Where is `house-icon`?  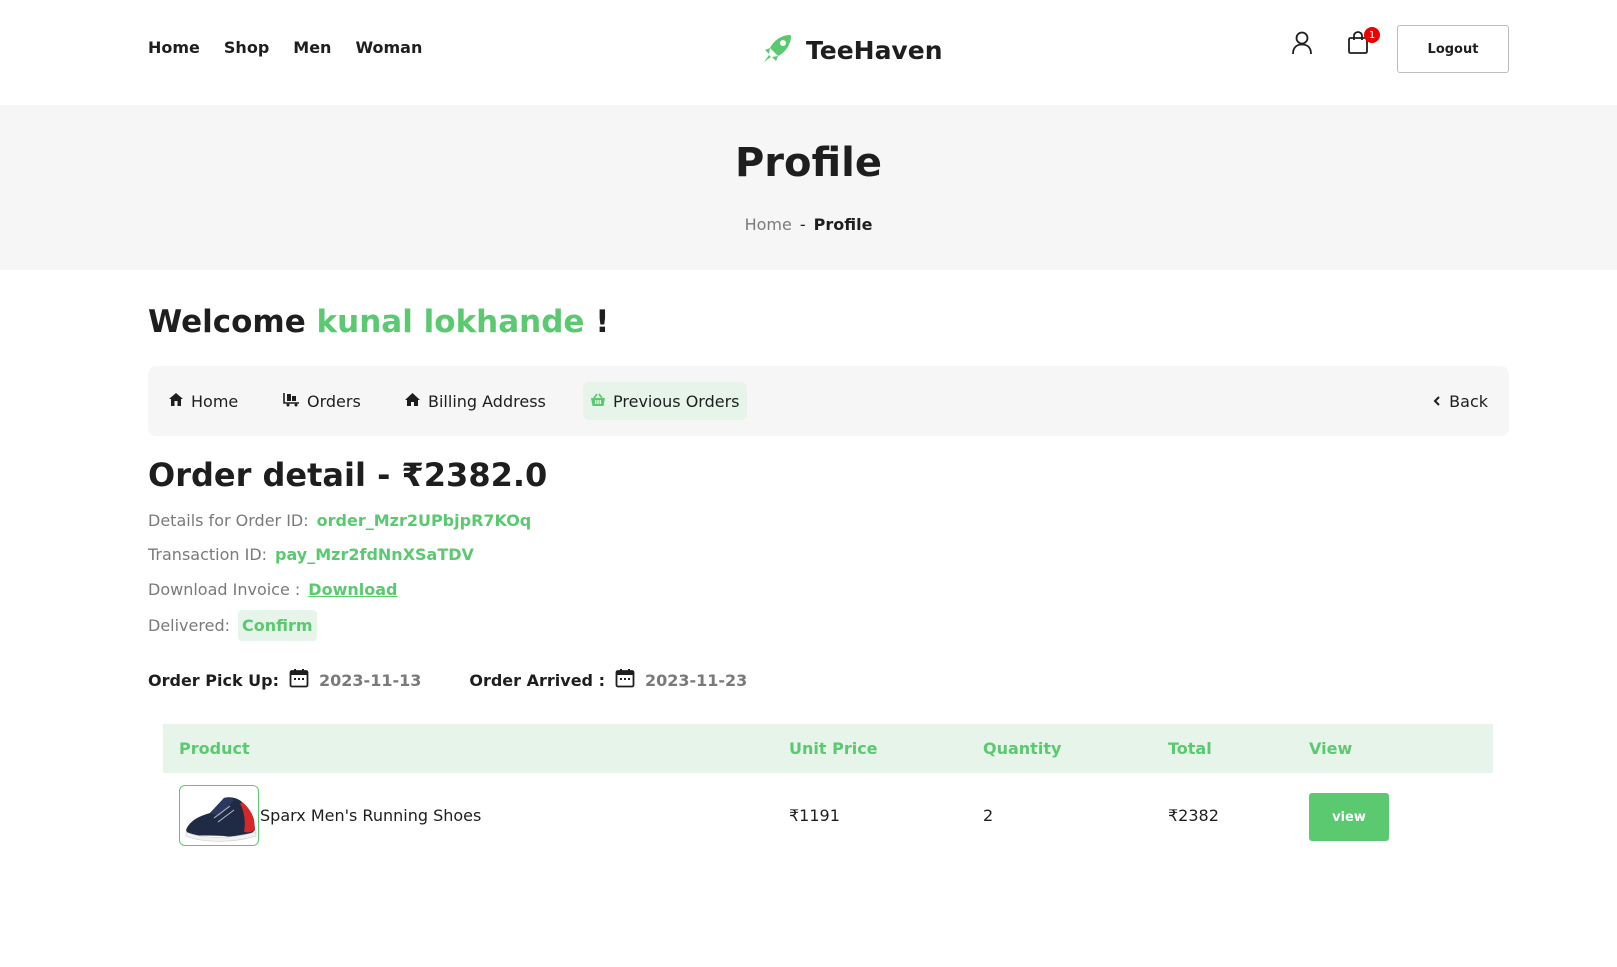 house-icon is located at coordinates (412, 401).